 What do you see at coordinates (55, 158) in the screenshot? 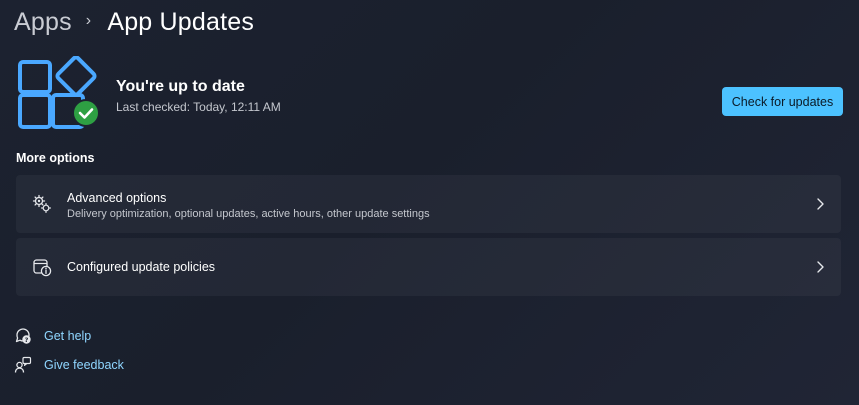
I see `more-options-heading: More options` at bounding box center [55, 158].